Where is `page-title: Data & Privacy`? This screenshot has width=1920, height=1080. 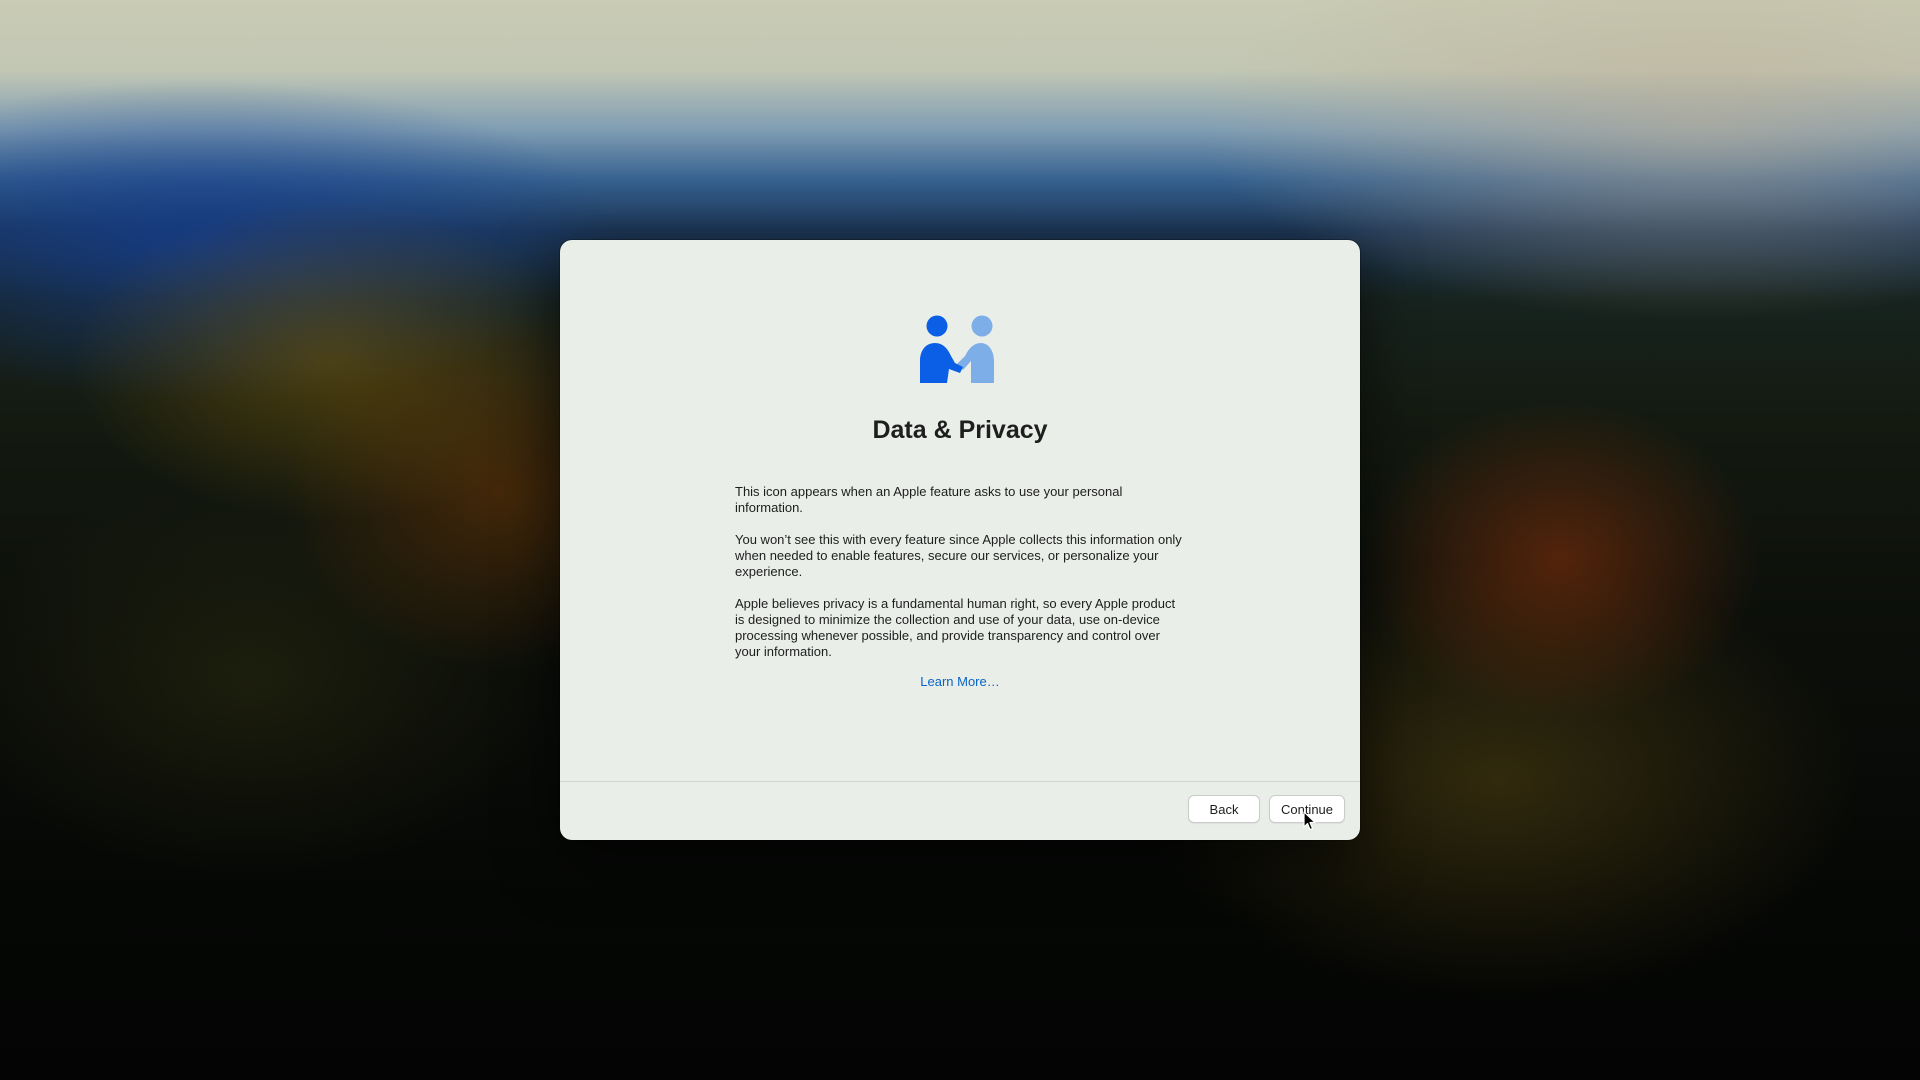 page-title: Data & Privacy is located at coordinates (960, 430).